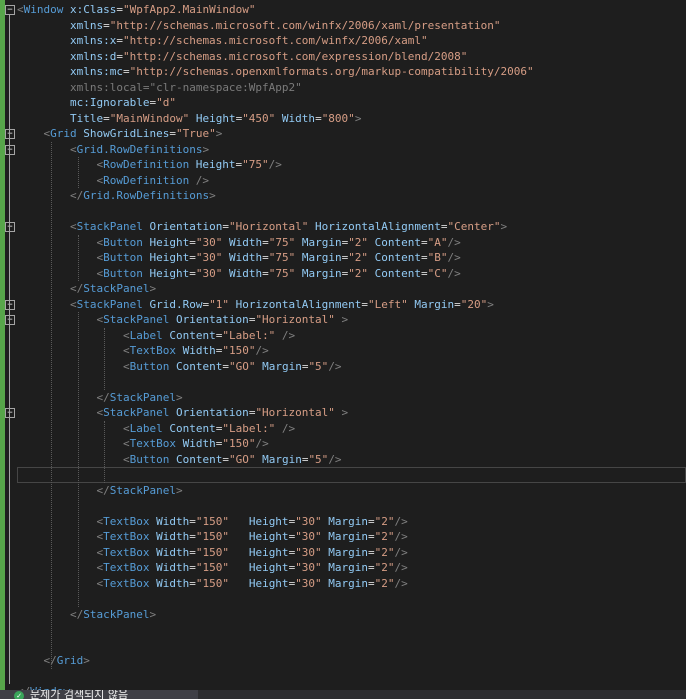 This screenshot has height=699, width=686. What do you see at coordinates (259, 118) in the screenshot?
I see `code-token: "450"` at bounding box center [259, 118].